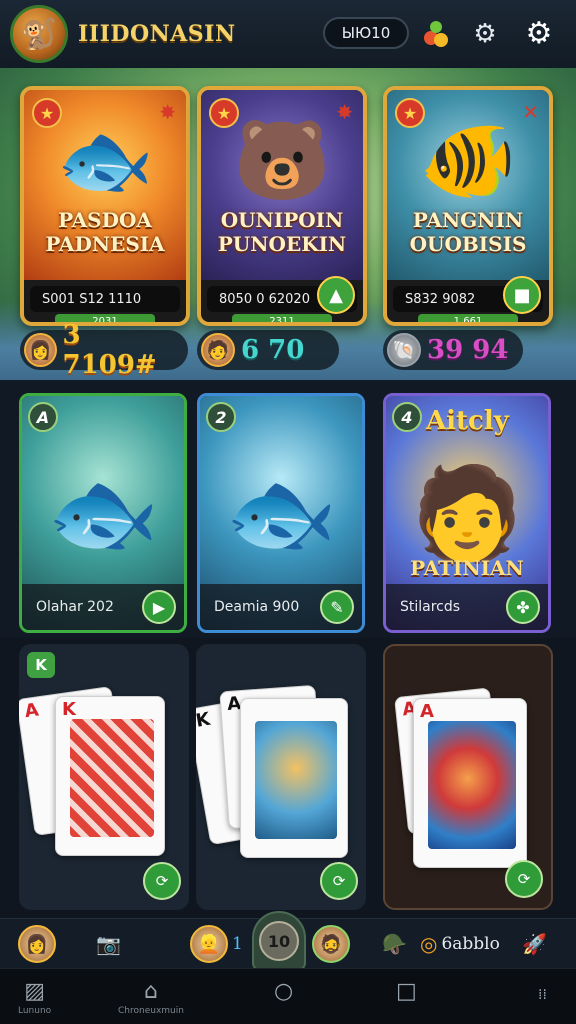 The height and width of the screenshot is (1024, 576). What do you see at coordinates (273, 350) in the screenshot?
I see `coin-value: 6 70` at bounding box center [273, 350].